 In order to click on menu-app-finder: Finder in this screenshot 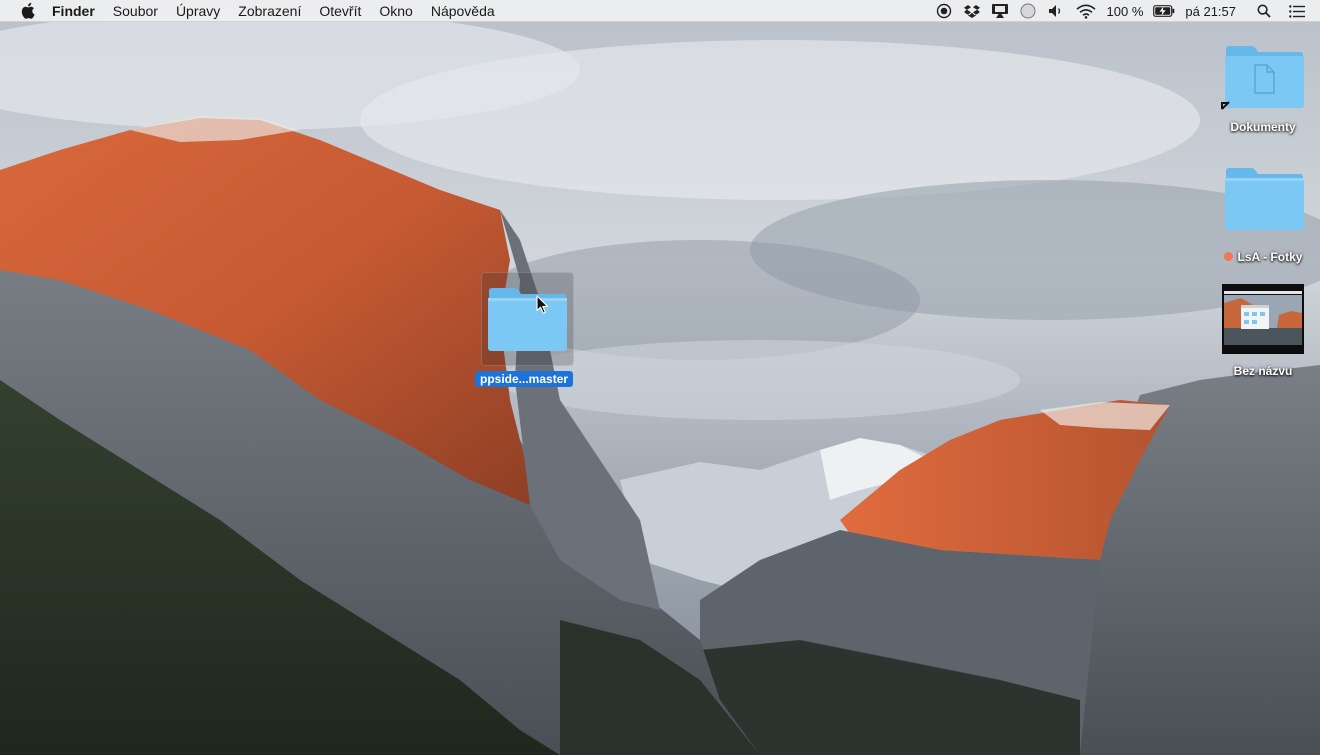, I will do `click(77, 11)`.